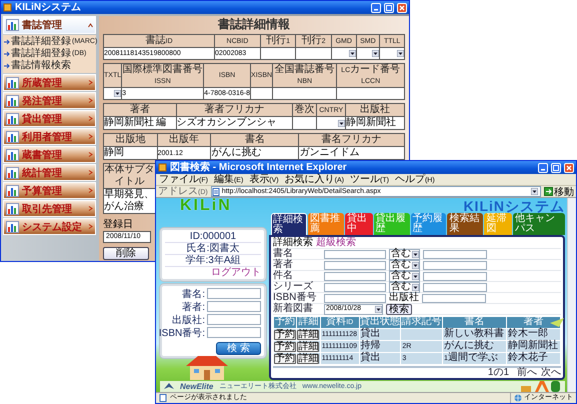 Image resolution: width=577 pixels, height=404 pixels. Describe the element at coordinates (49, 172) in the screenshot. I see `sidebar-item: 統計管理` at that location.